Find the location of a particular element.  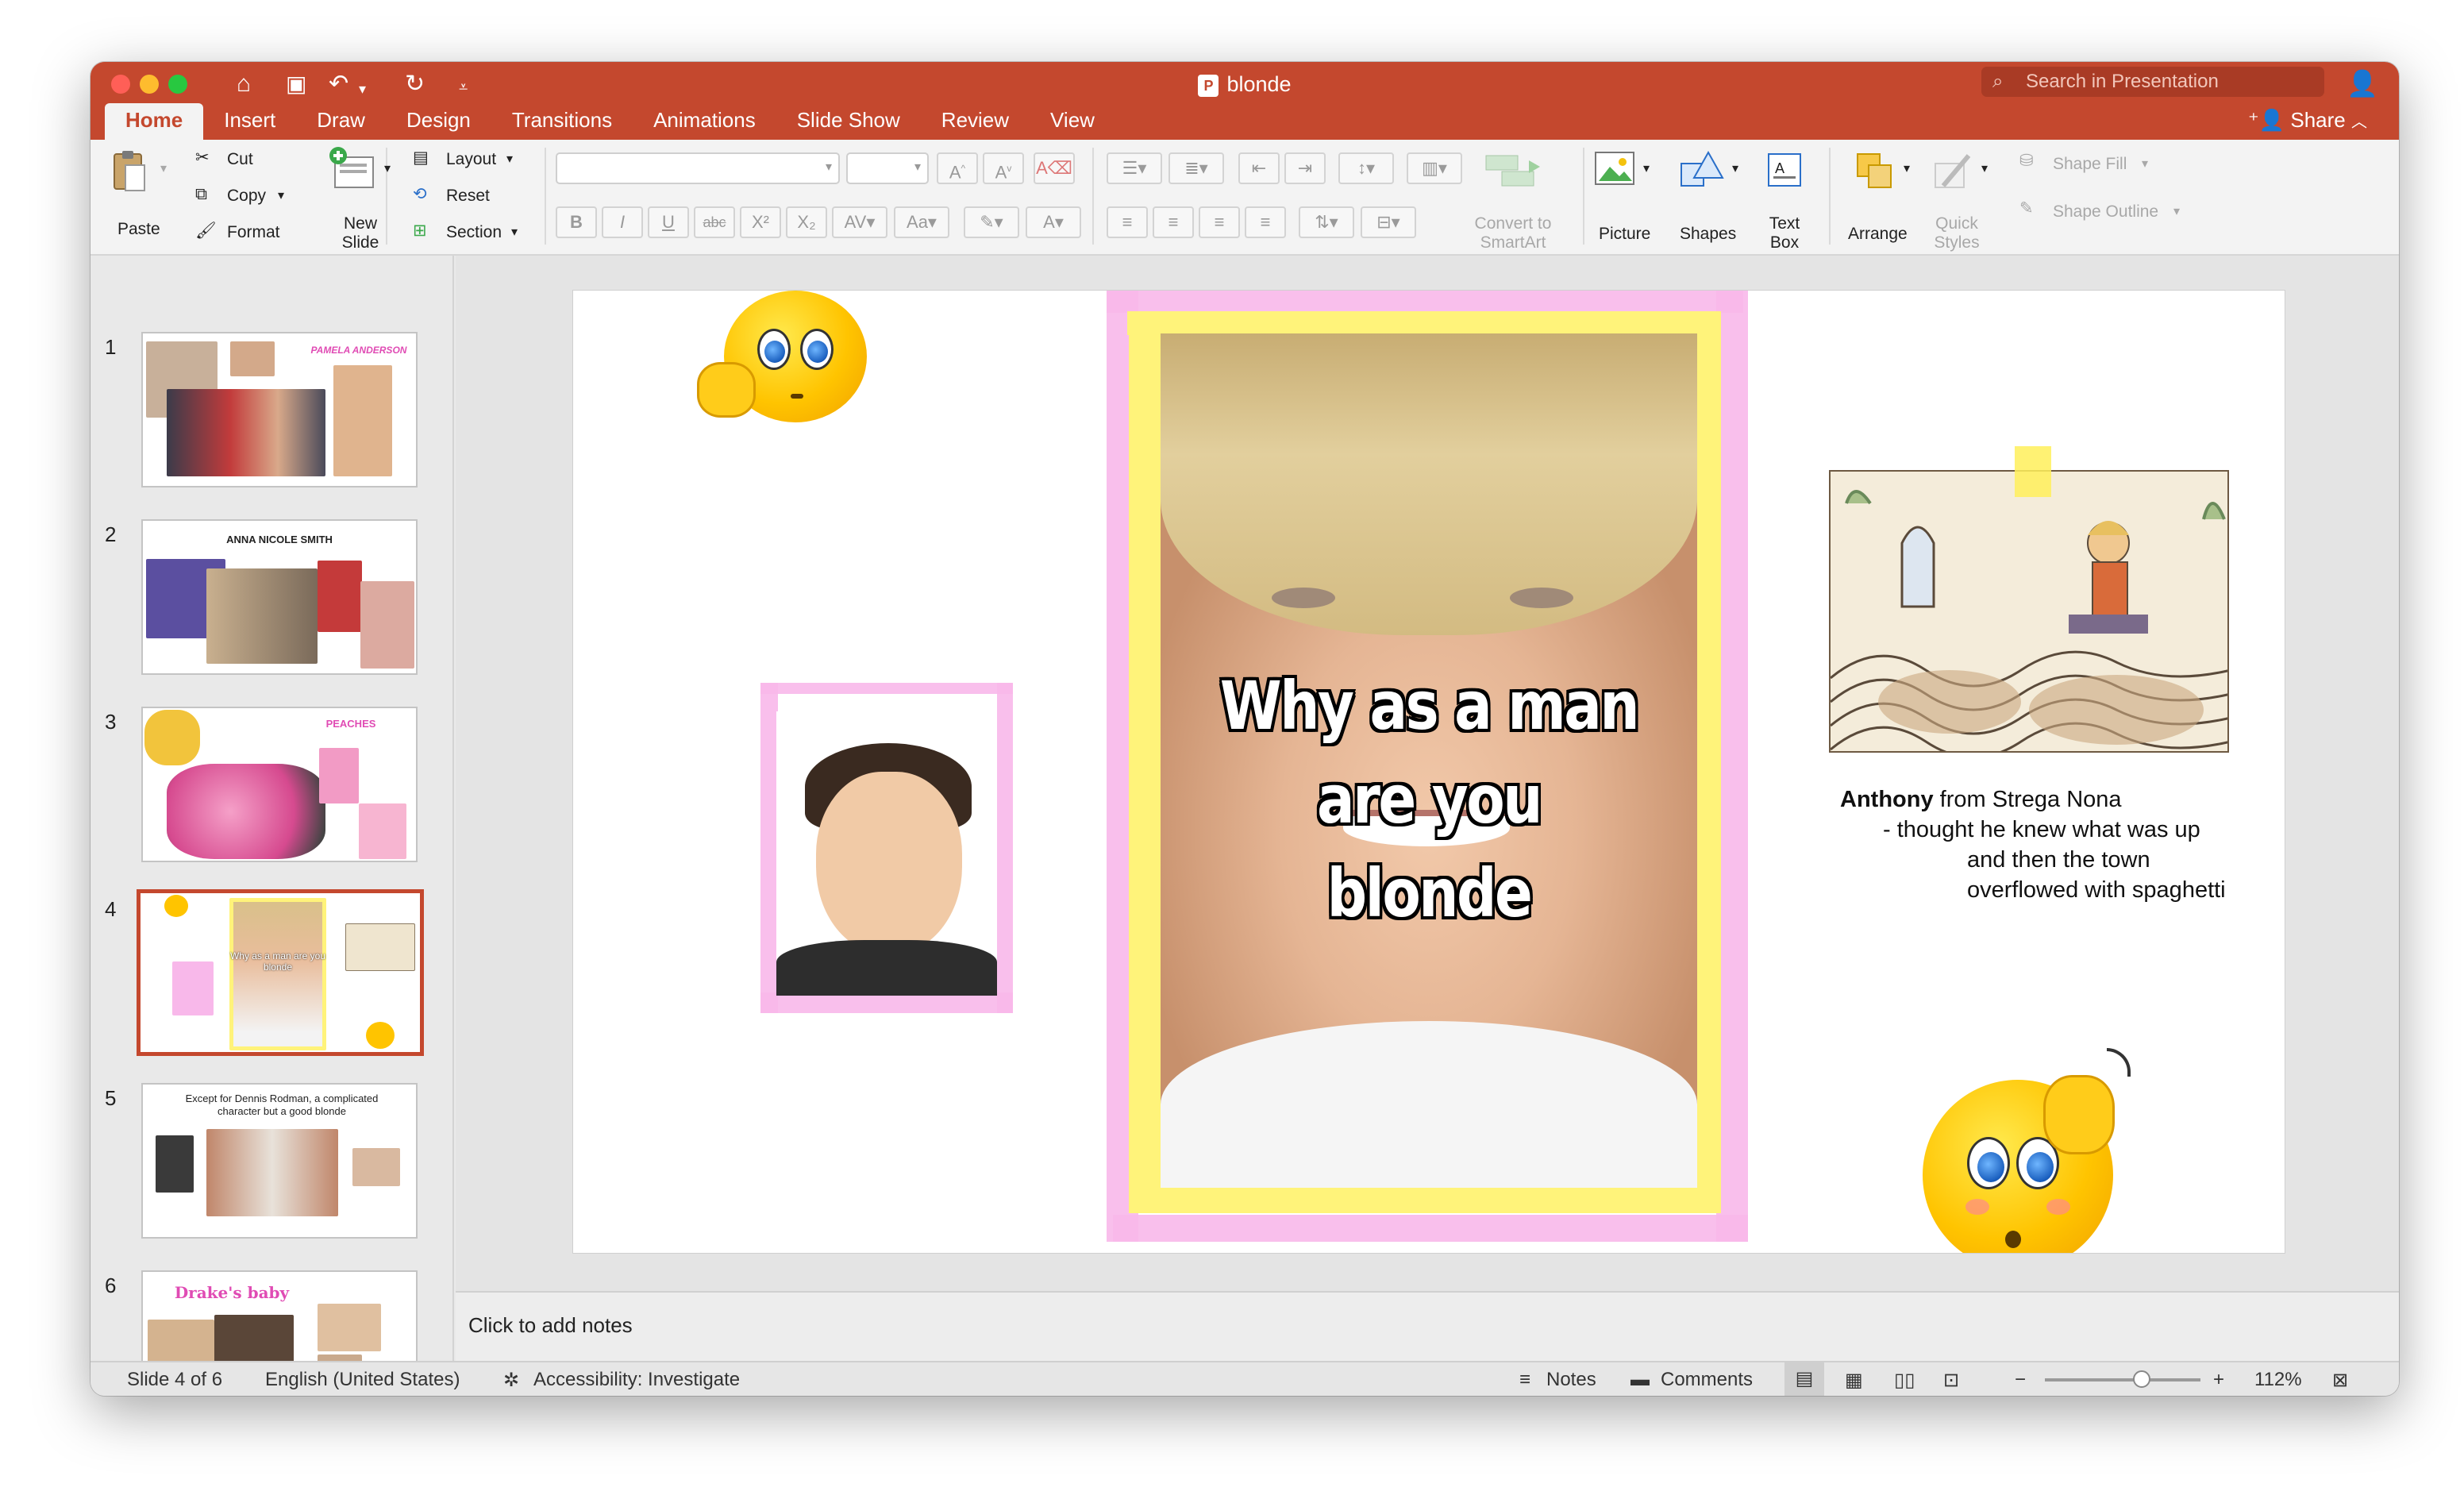

shapes-dropdown-icon: ▾ is located at coordinates (1735, 169).